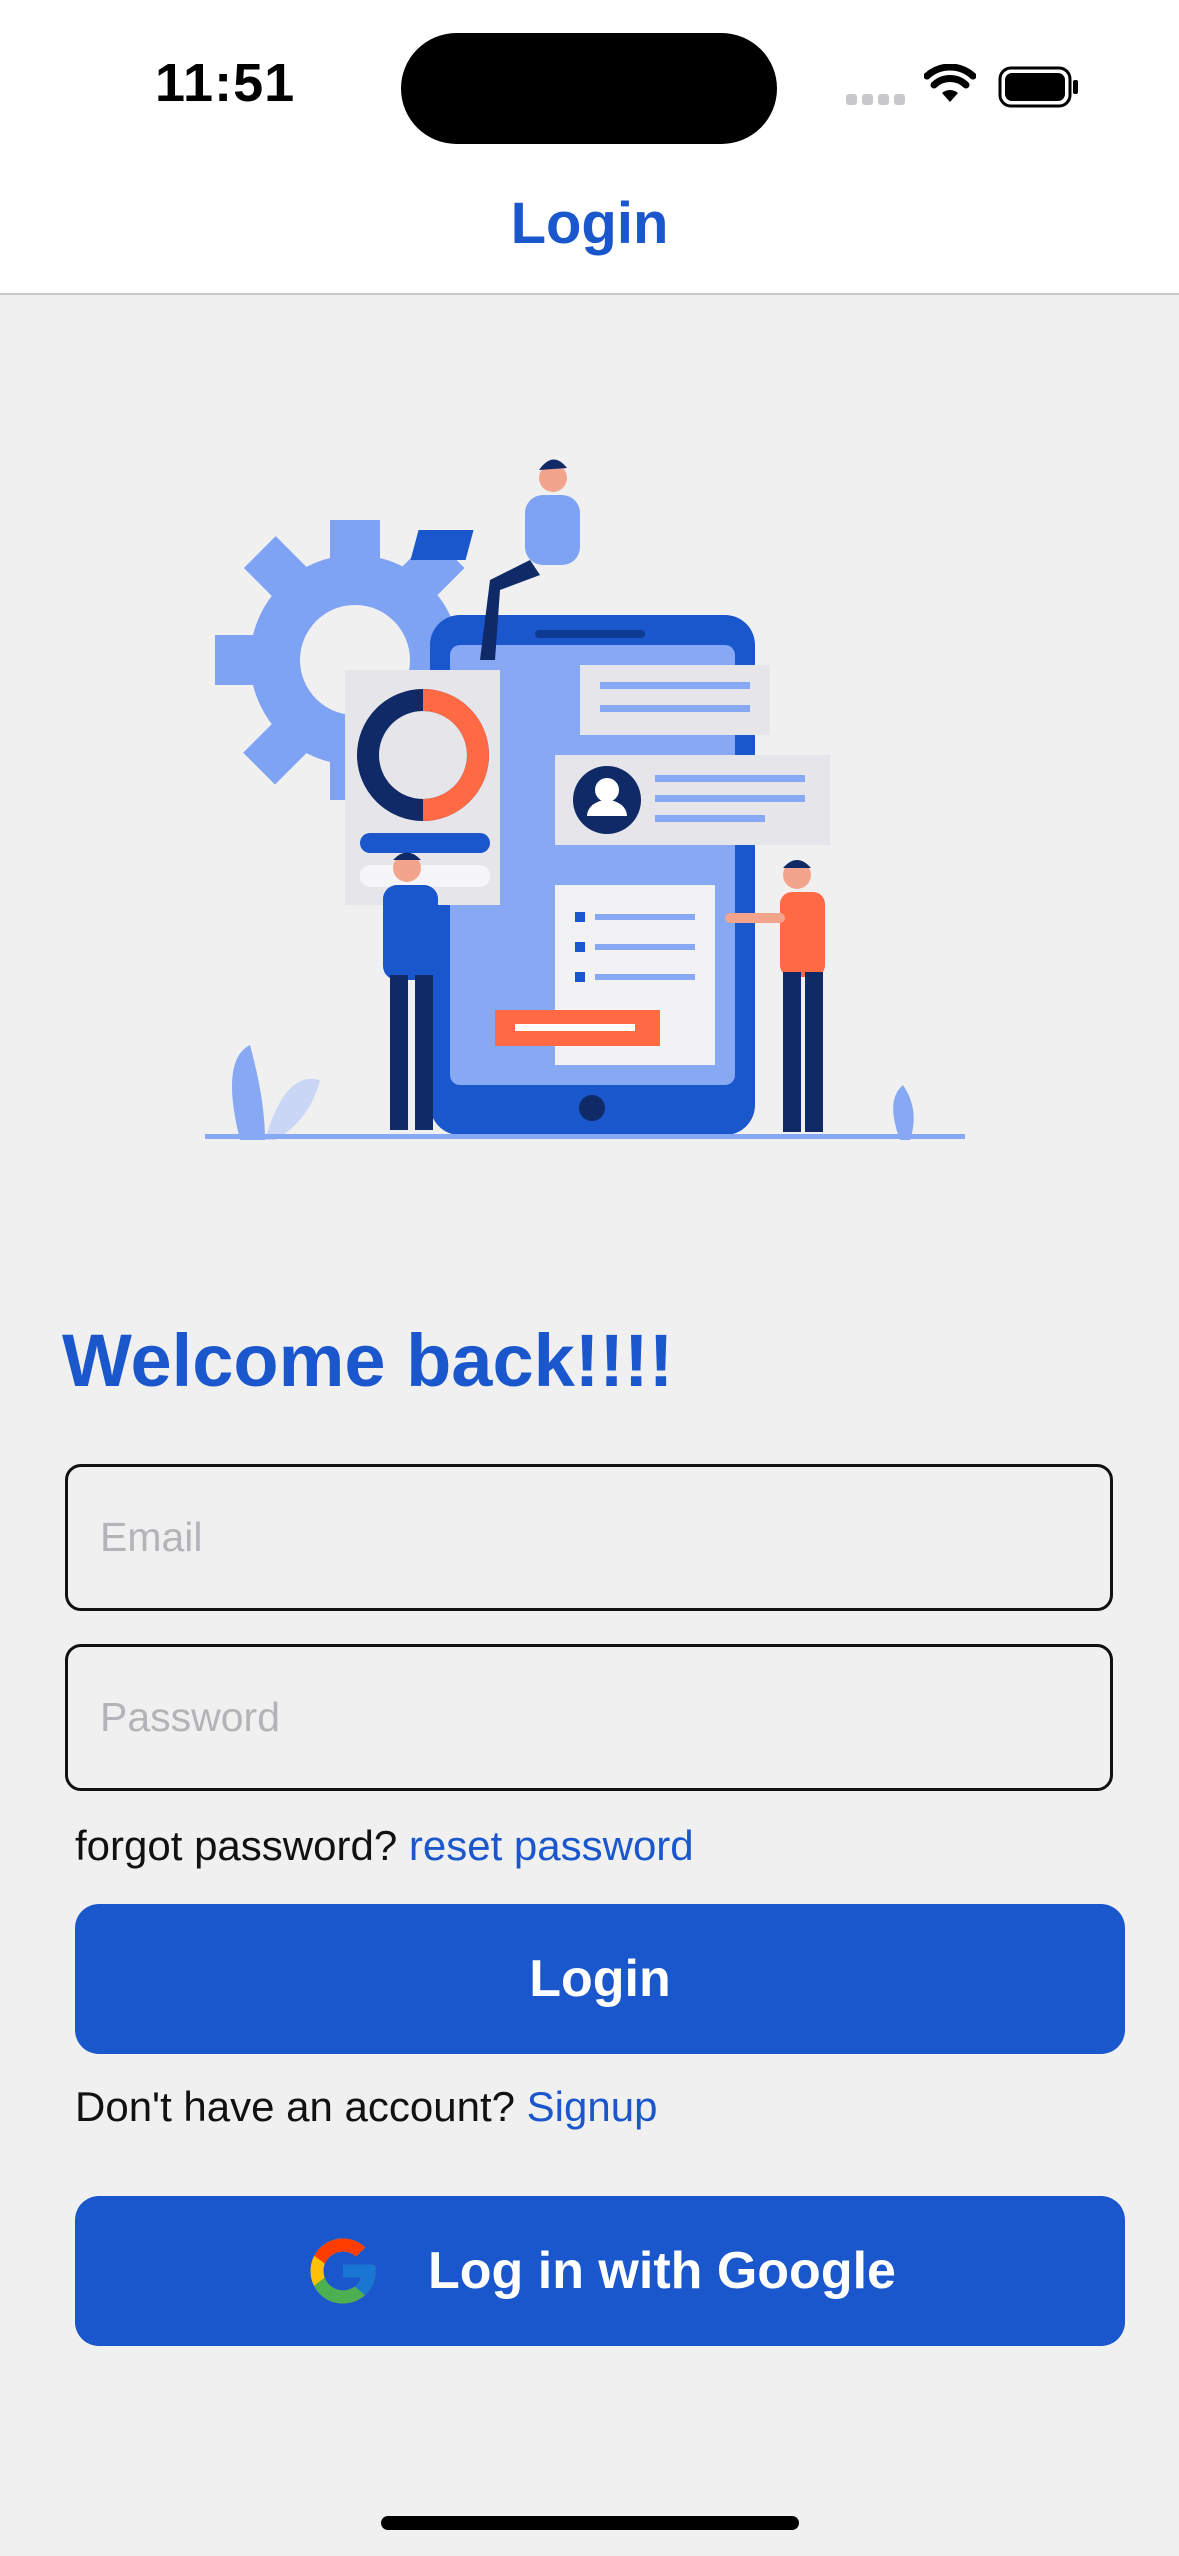 The image size is (1179, 2556). I want to click on signal-icon, so click(875, 99).